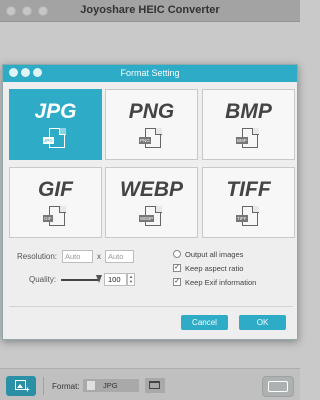 This screenshot has height=400, width=320. I want to click on file-icon: TIFF, so click(247, 215).